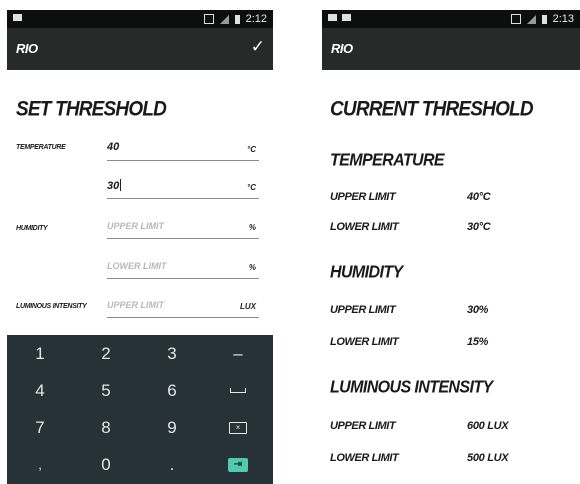  What do you see at coordinates (106, 427) in the screenshot?
I see `key-8: 8` at bounding box center [106, 427].